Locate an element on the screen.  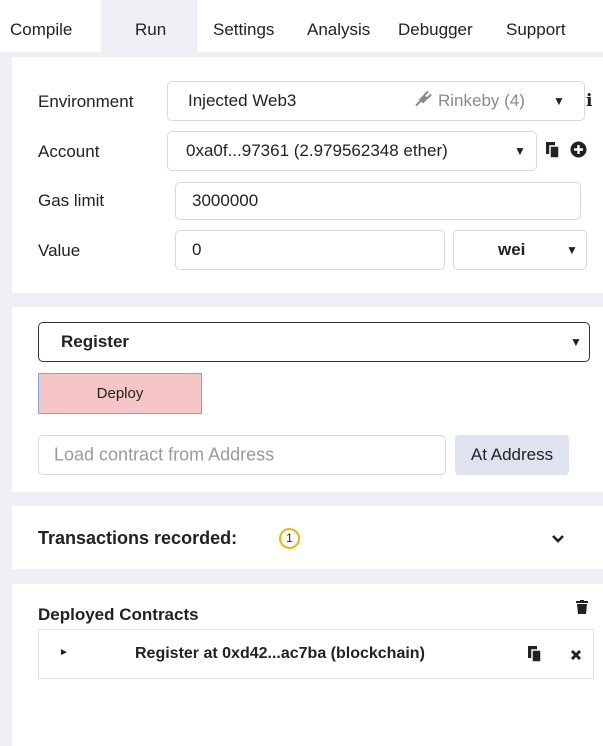
contract-selected: Register is located at coordinates (95, 341).